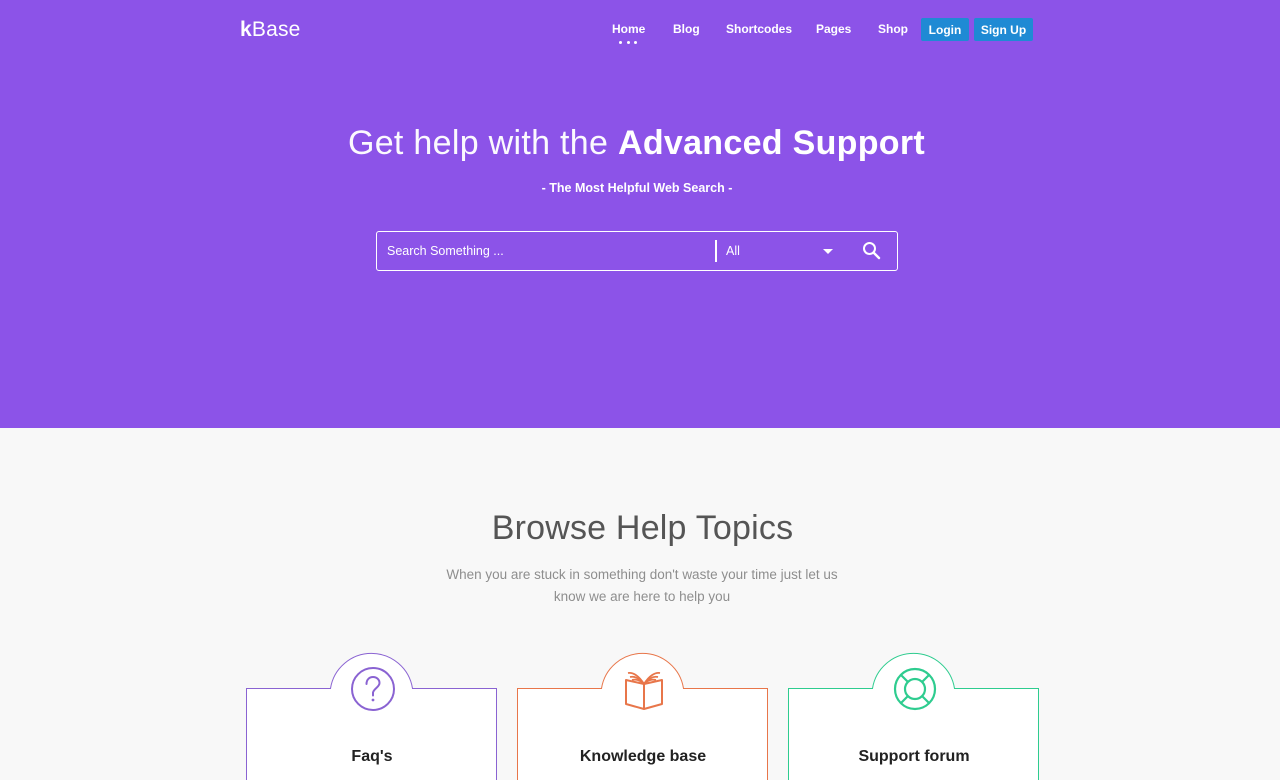 The height and width of the screenshot is (780, 1280). Describe the element at coordinates (915, 689) in the screenshot. I see `lifebuoy-icon` at that location.